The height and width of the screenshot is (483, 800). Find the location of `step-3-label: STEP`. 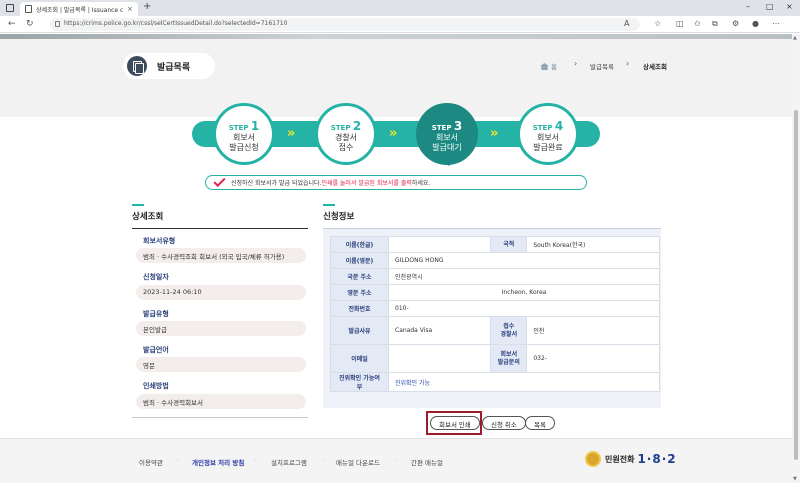

step-3-label: STEP is located at coordinates (441, 128).